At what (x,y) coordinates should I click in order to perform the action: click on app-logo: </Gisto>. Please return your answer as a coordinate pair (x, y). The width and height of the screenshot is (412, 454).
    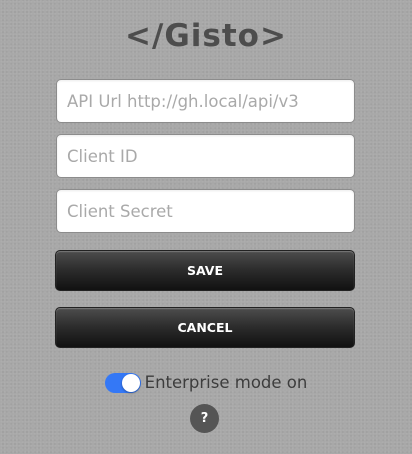
    Looking at the image, I should click on (206, 36).